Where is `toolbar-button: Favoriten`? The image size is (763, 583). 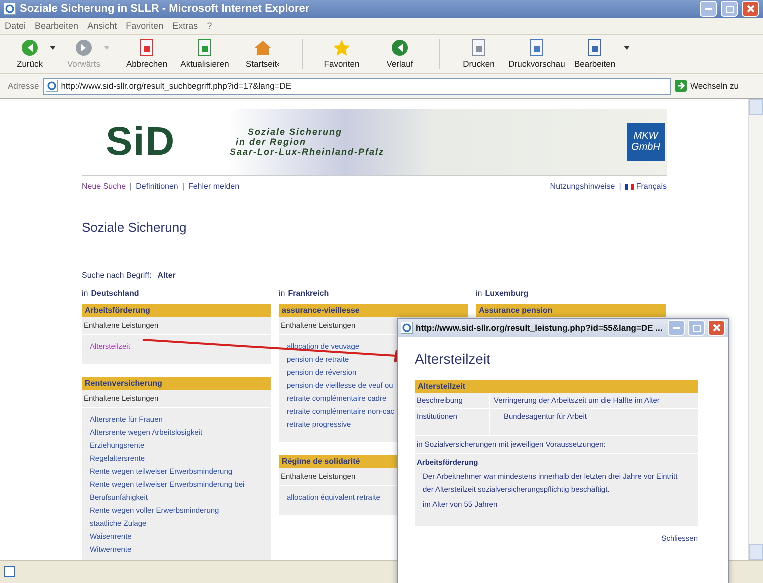 toolbar-button: Favoriten is located at coordinates (342, 54).